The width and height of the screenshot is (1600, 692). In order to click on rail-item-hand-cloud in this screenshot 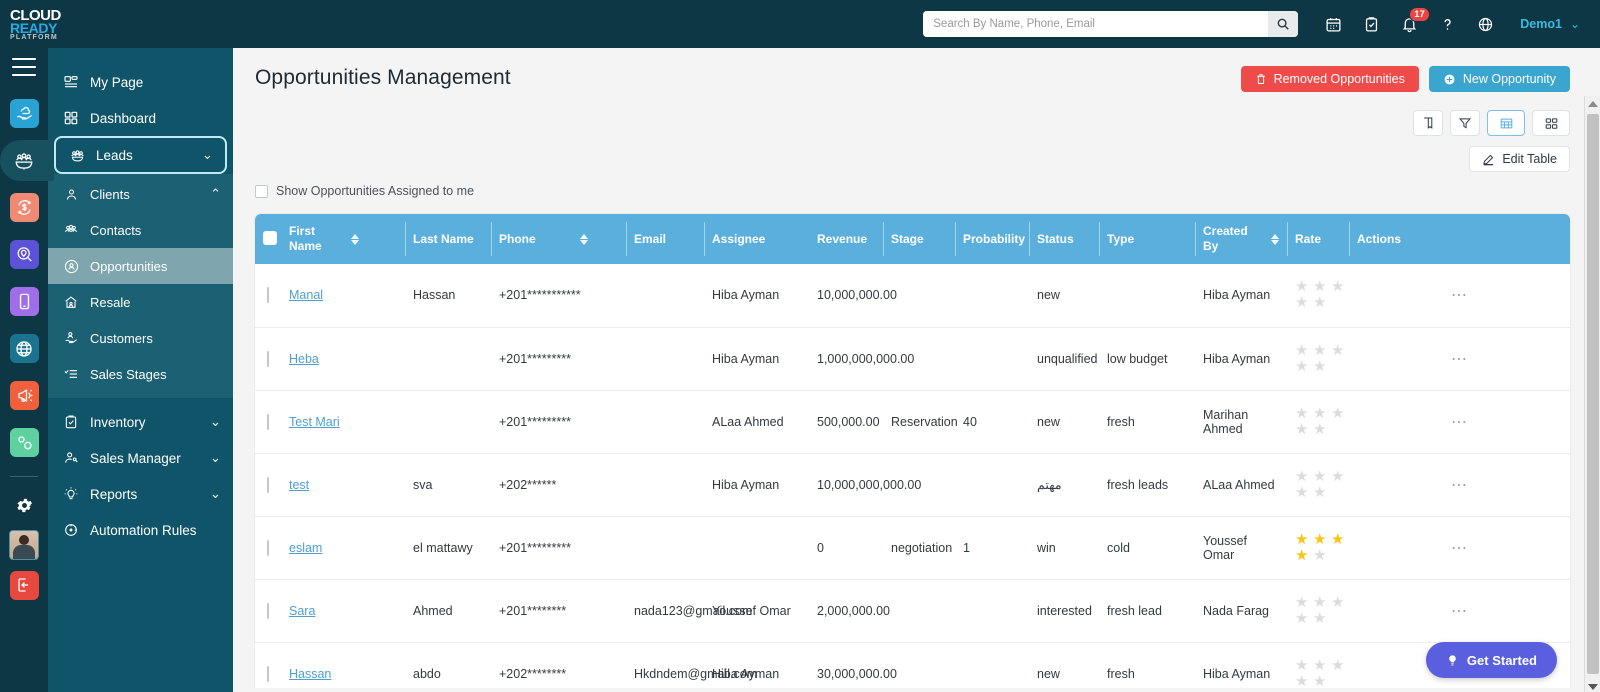, I will do `click(24, 113)`.